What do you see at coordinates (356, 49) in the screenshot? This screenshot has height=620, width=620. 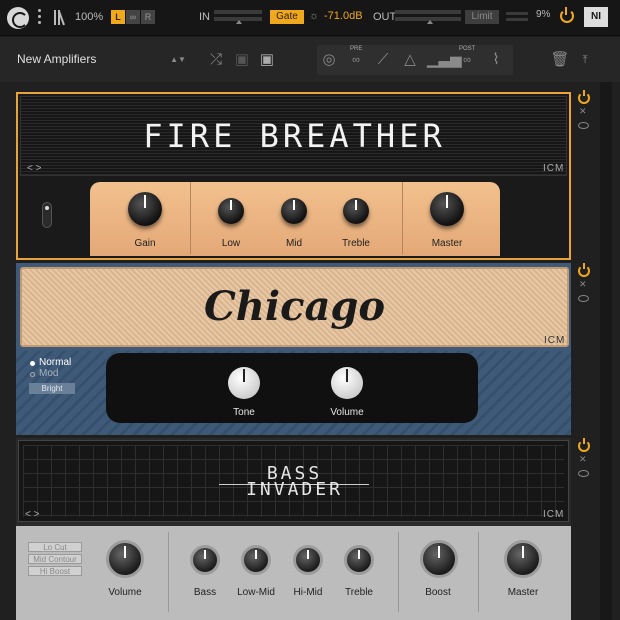 I see `pre-label: PRE` at bounding box center [356, 49].